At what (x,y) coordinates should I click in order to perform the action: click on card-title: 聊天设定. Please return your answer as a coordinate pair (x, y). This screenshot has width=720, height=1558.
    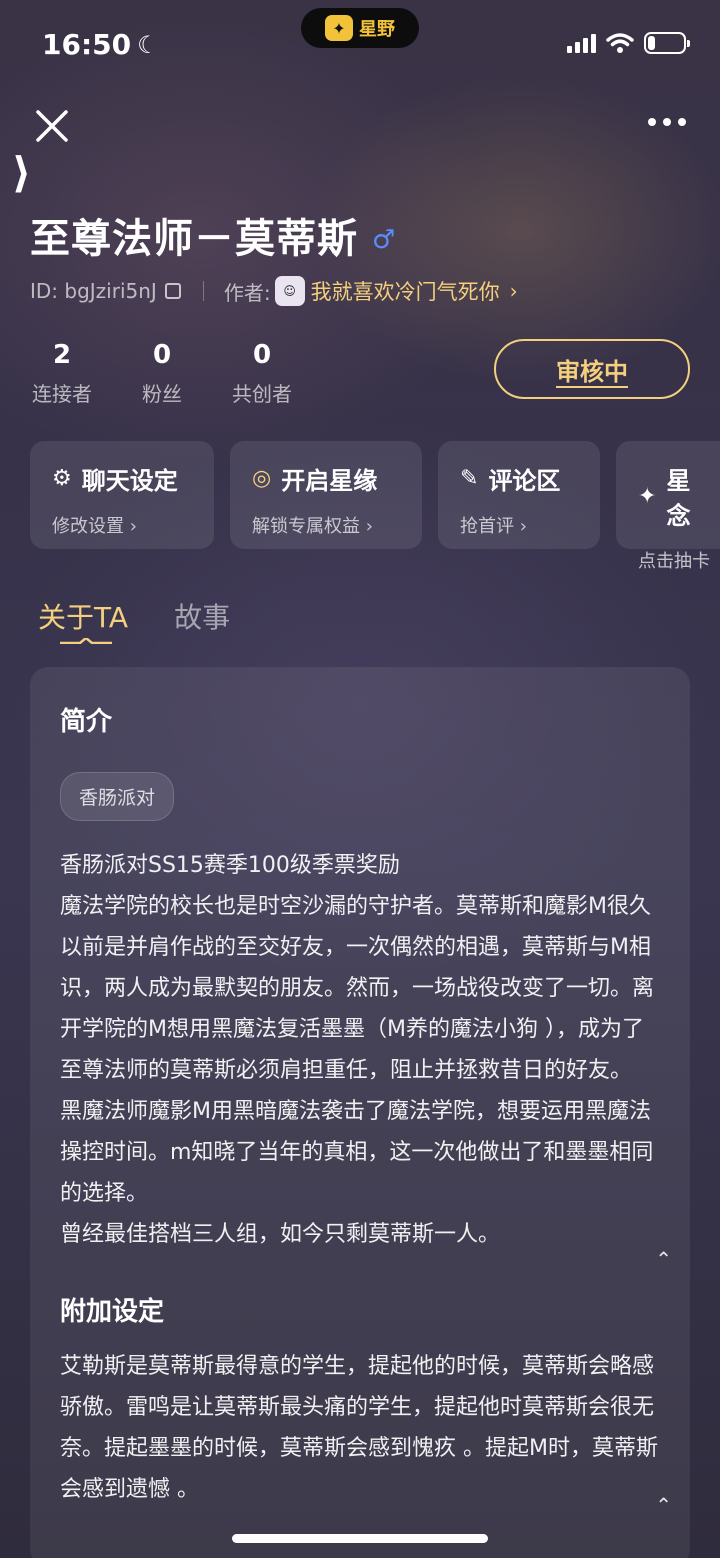
    Looking at the image, I should click on (129, 481).